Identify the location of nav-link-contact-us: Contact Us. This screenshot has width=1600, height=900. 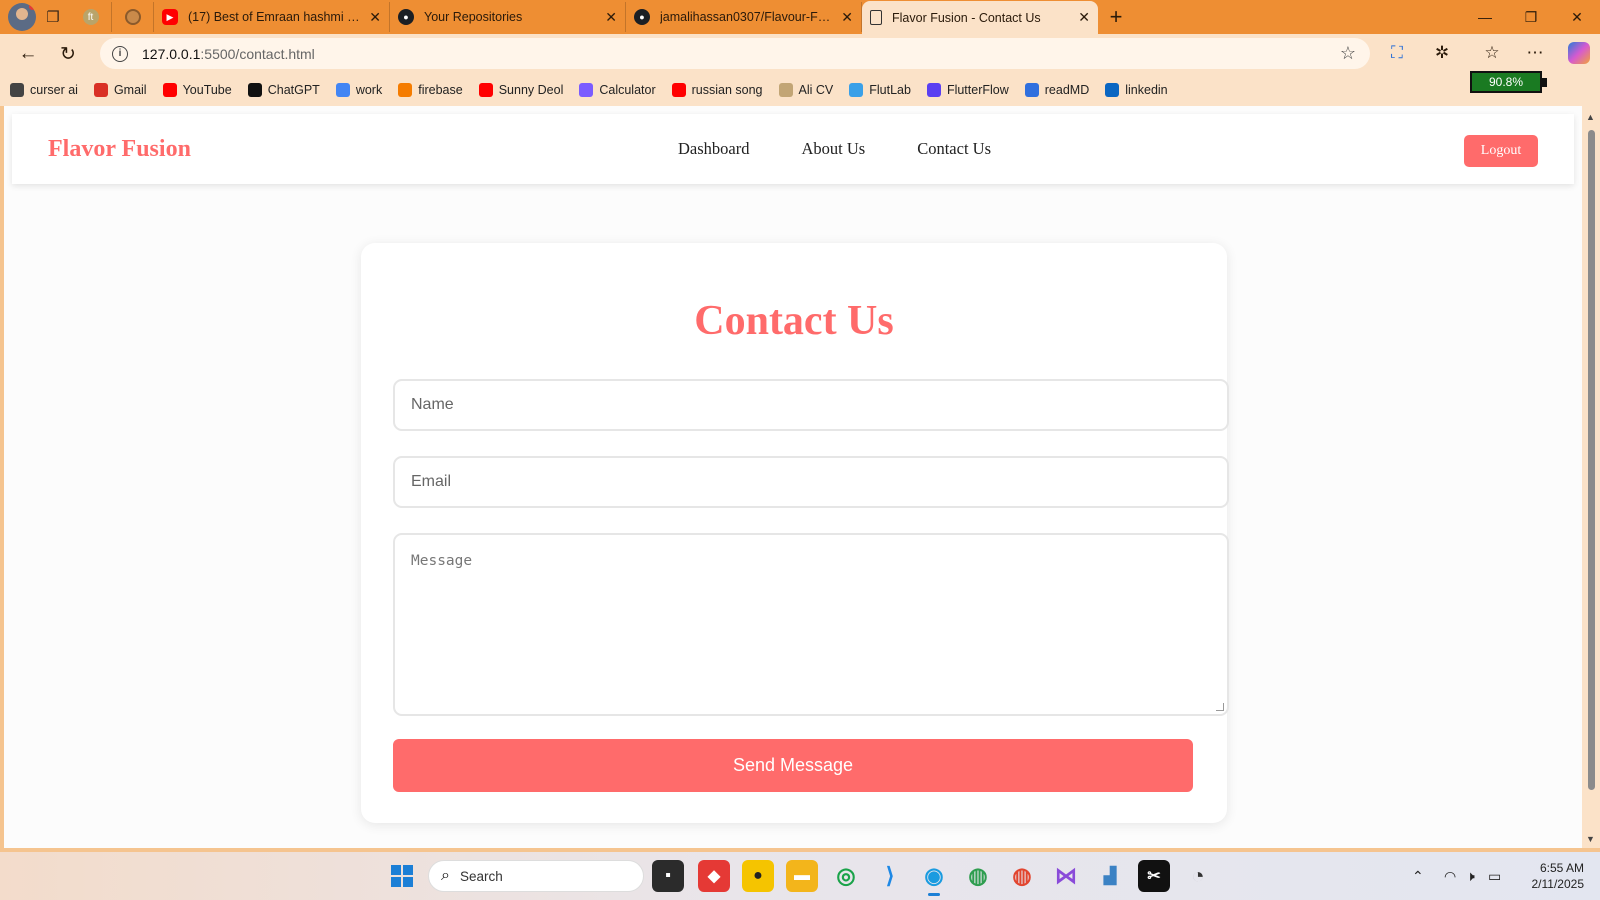
(954, 149).